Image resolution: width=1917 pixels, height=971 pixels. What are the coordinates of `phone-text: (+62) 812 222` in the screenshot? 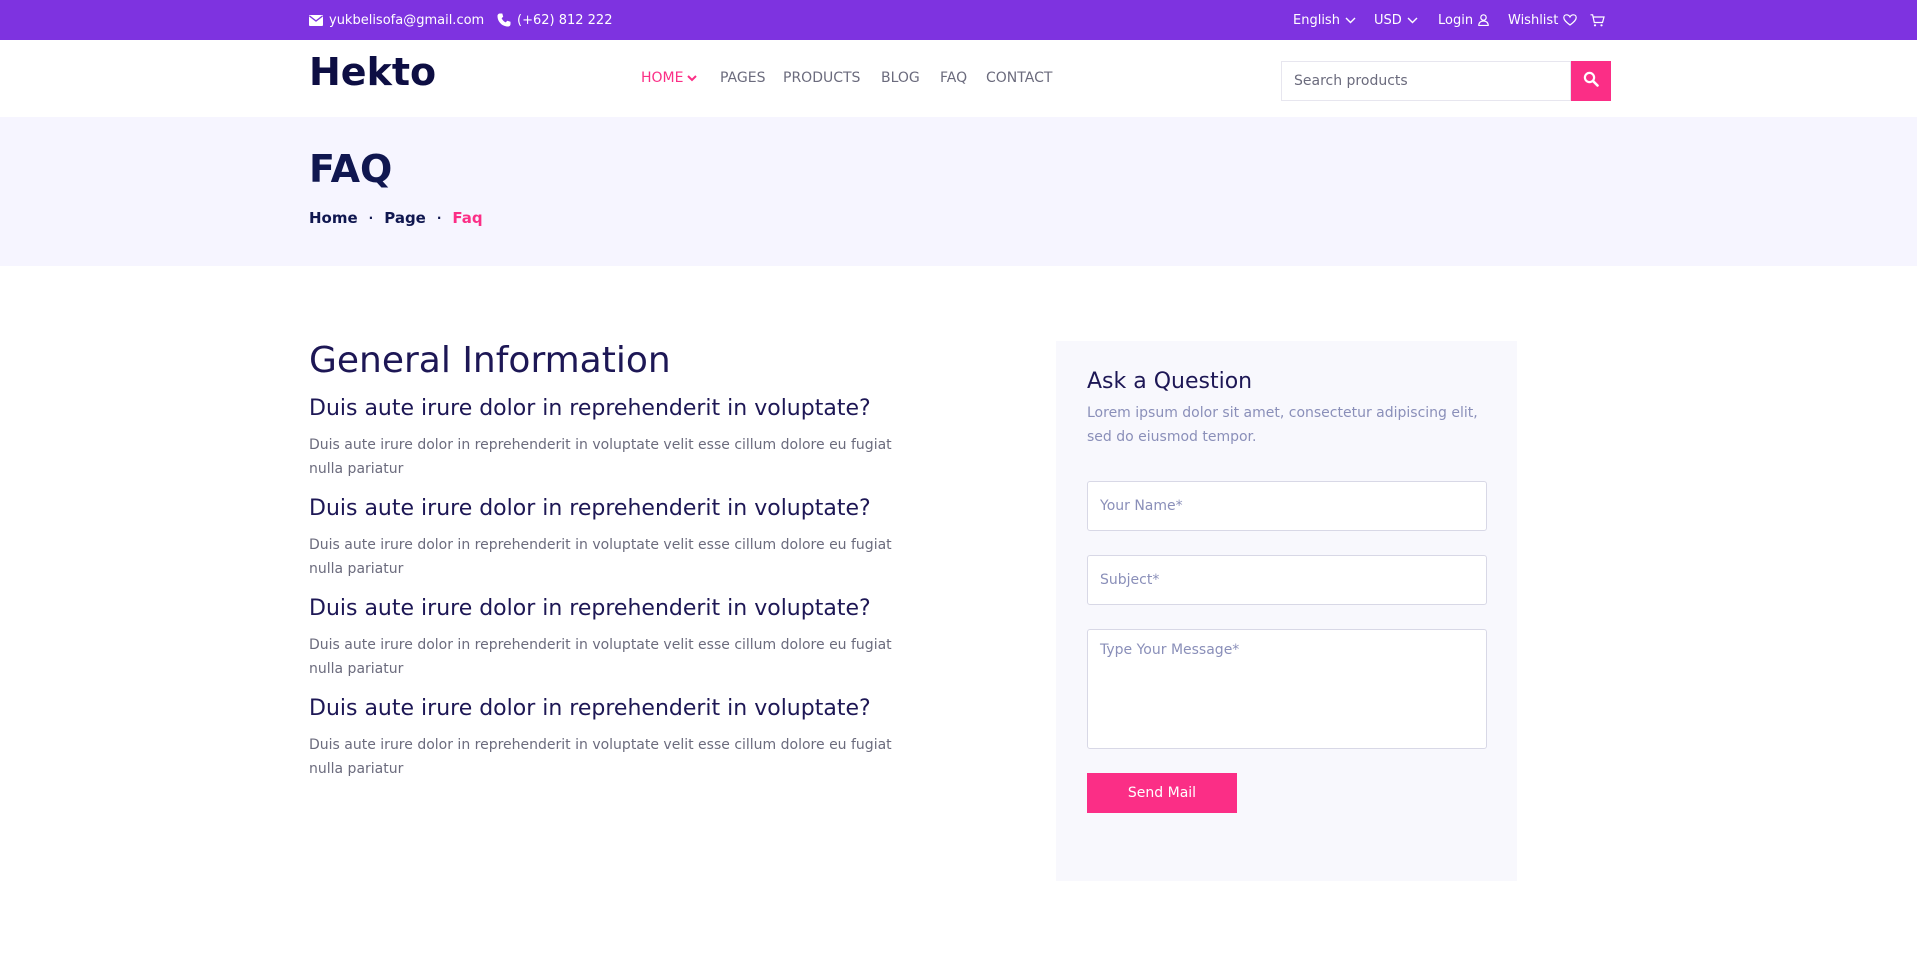 It's located at (565, 20).